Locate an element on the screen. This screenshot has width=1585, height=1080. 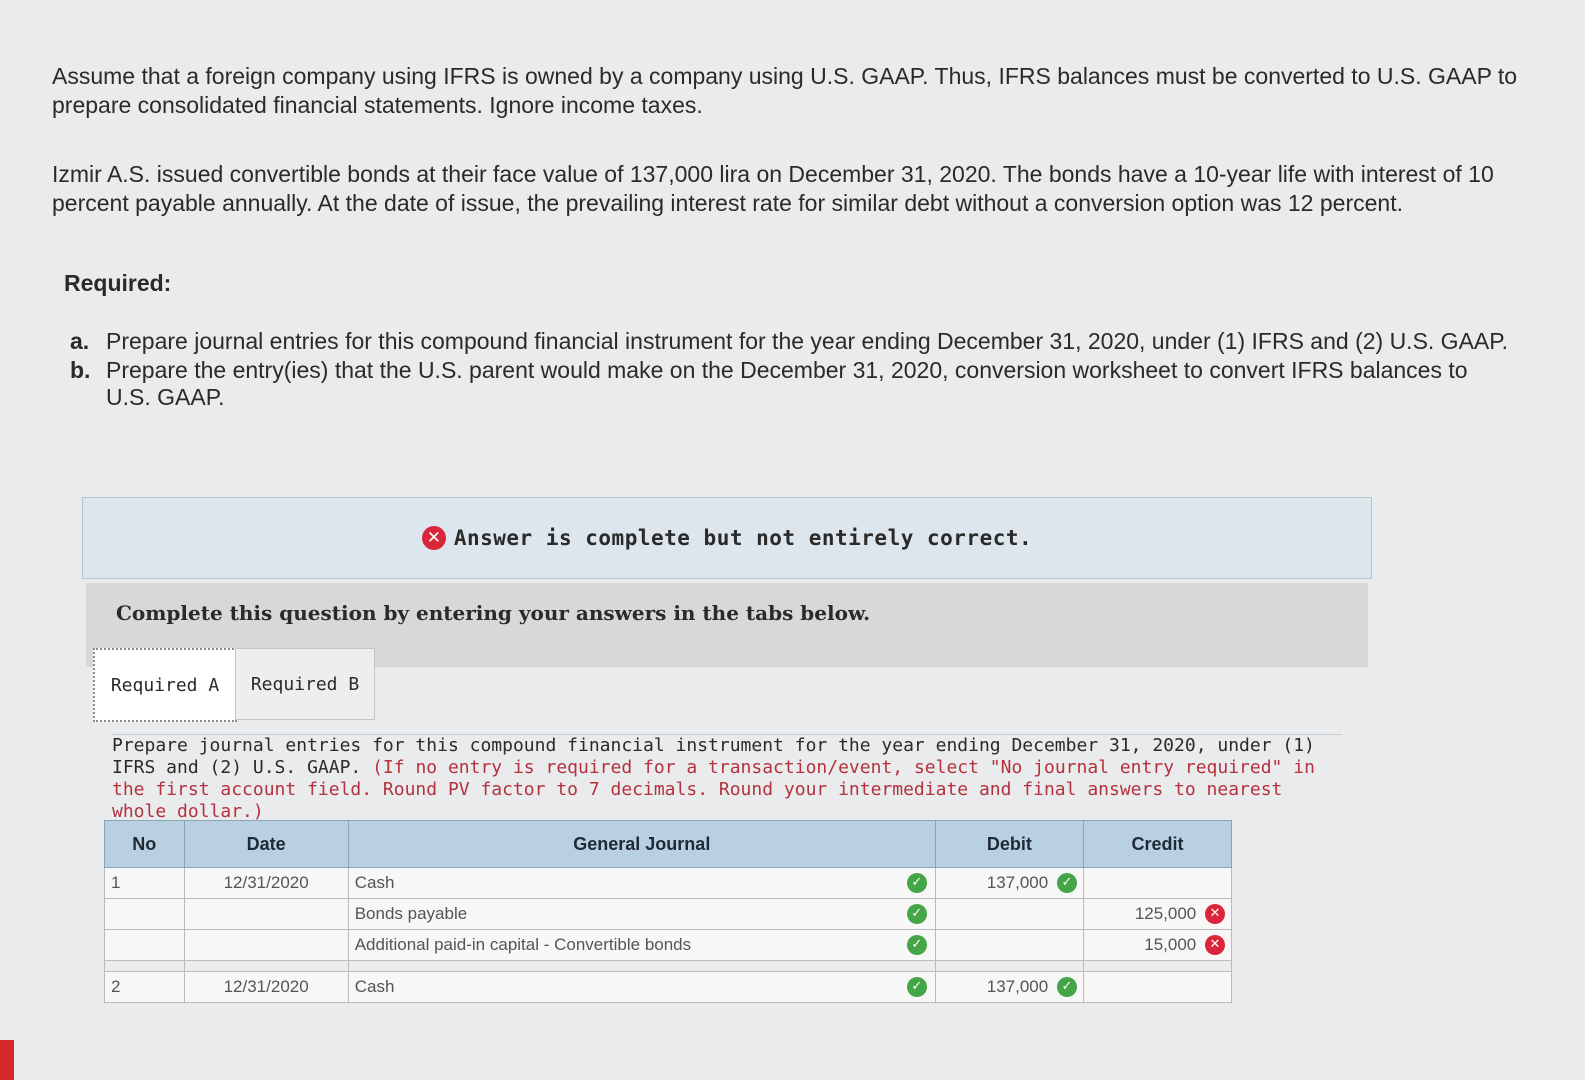
credit-value: 15,000 is located at coordinates (1170, 944).